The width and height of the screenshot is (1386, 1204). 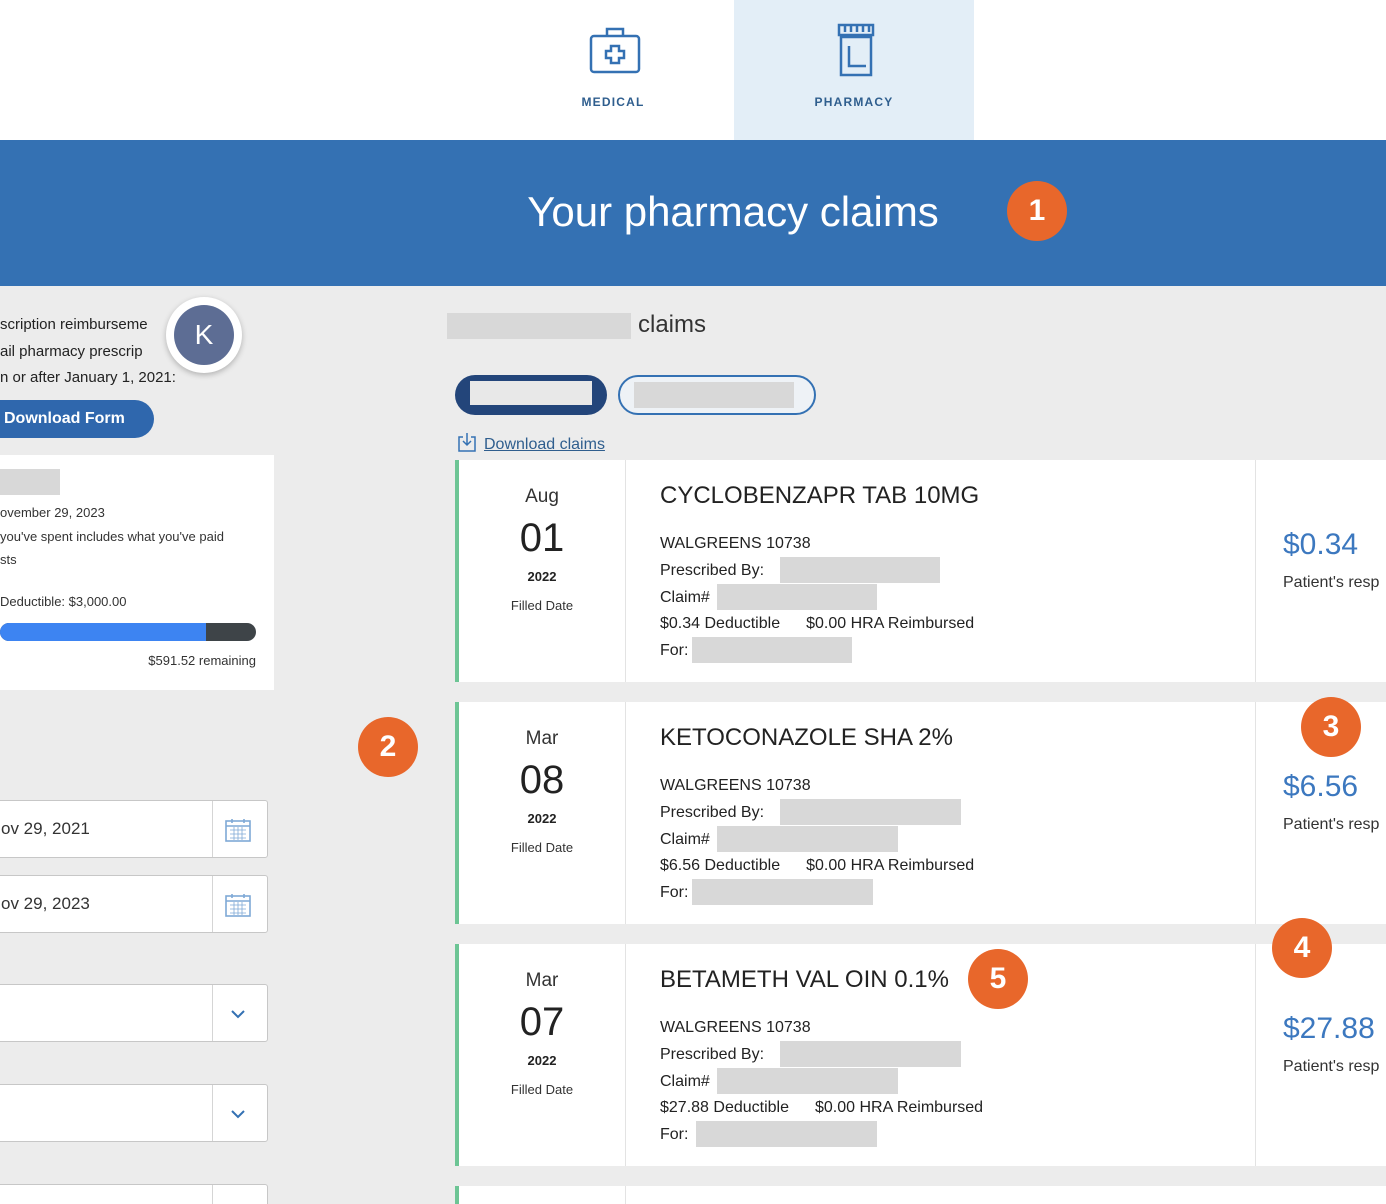 I want to click on patient-responsibility-label: Patient's resp, so click(x=1331, y=1066).